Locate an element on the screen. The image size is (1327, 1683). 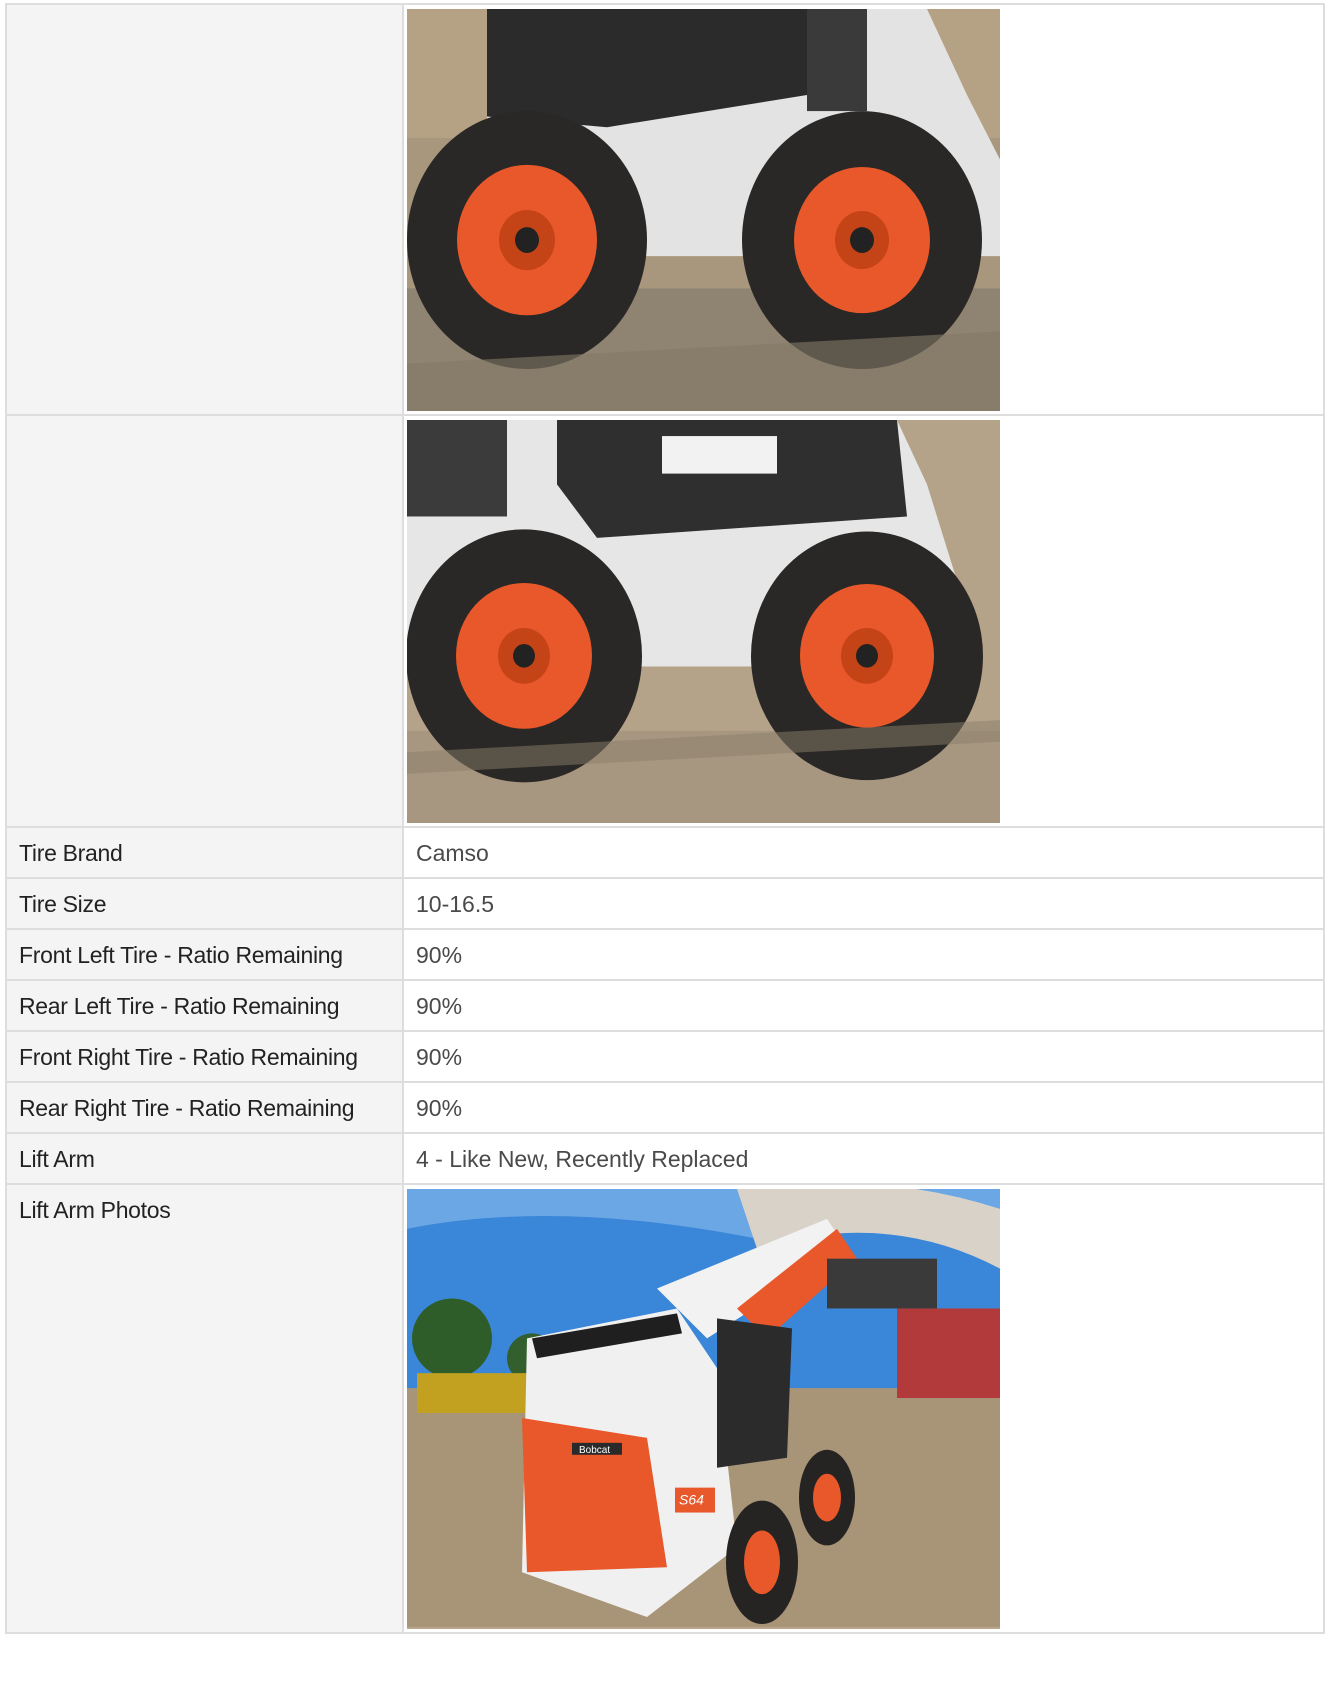
row-label-cell: Rear Left Tire - Ratio Remaining is located at coordinates (204, 1005).